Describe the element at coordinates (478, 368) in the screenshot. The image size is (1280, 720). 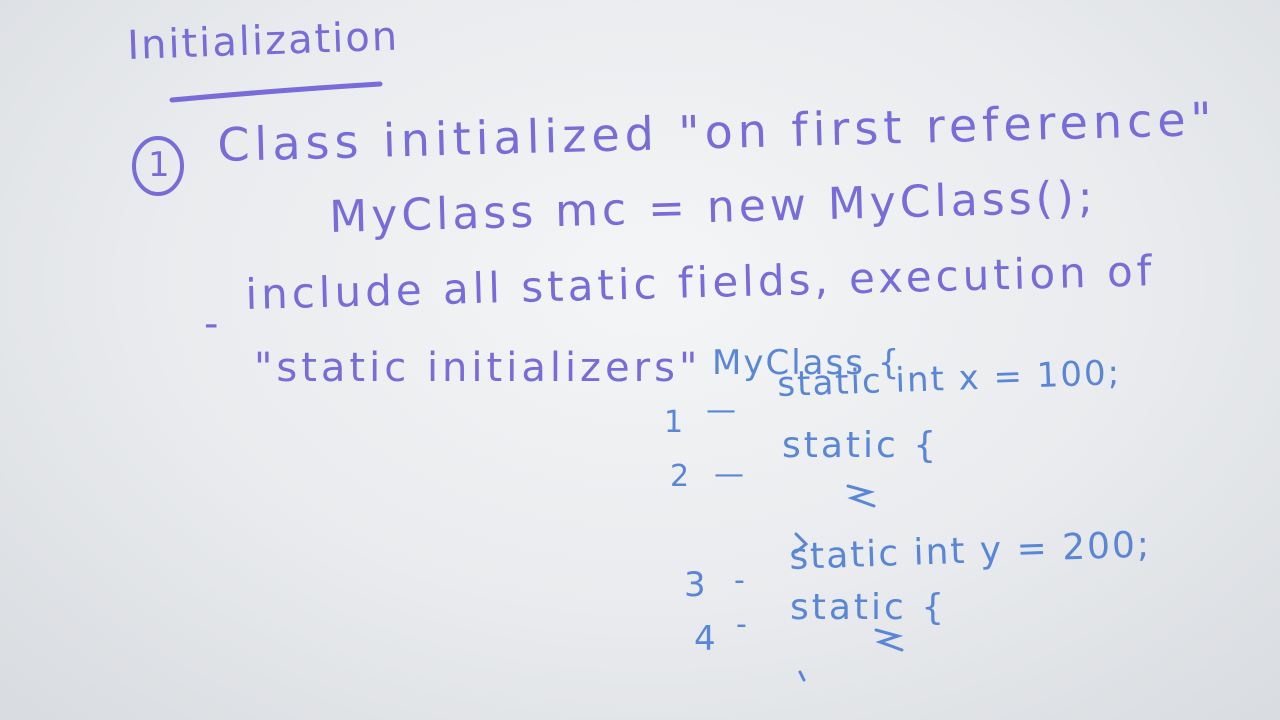
I see `bullet-line-2: "static initializers"` at that location.